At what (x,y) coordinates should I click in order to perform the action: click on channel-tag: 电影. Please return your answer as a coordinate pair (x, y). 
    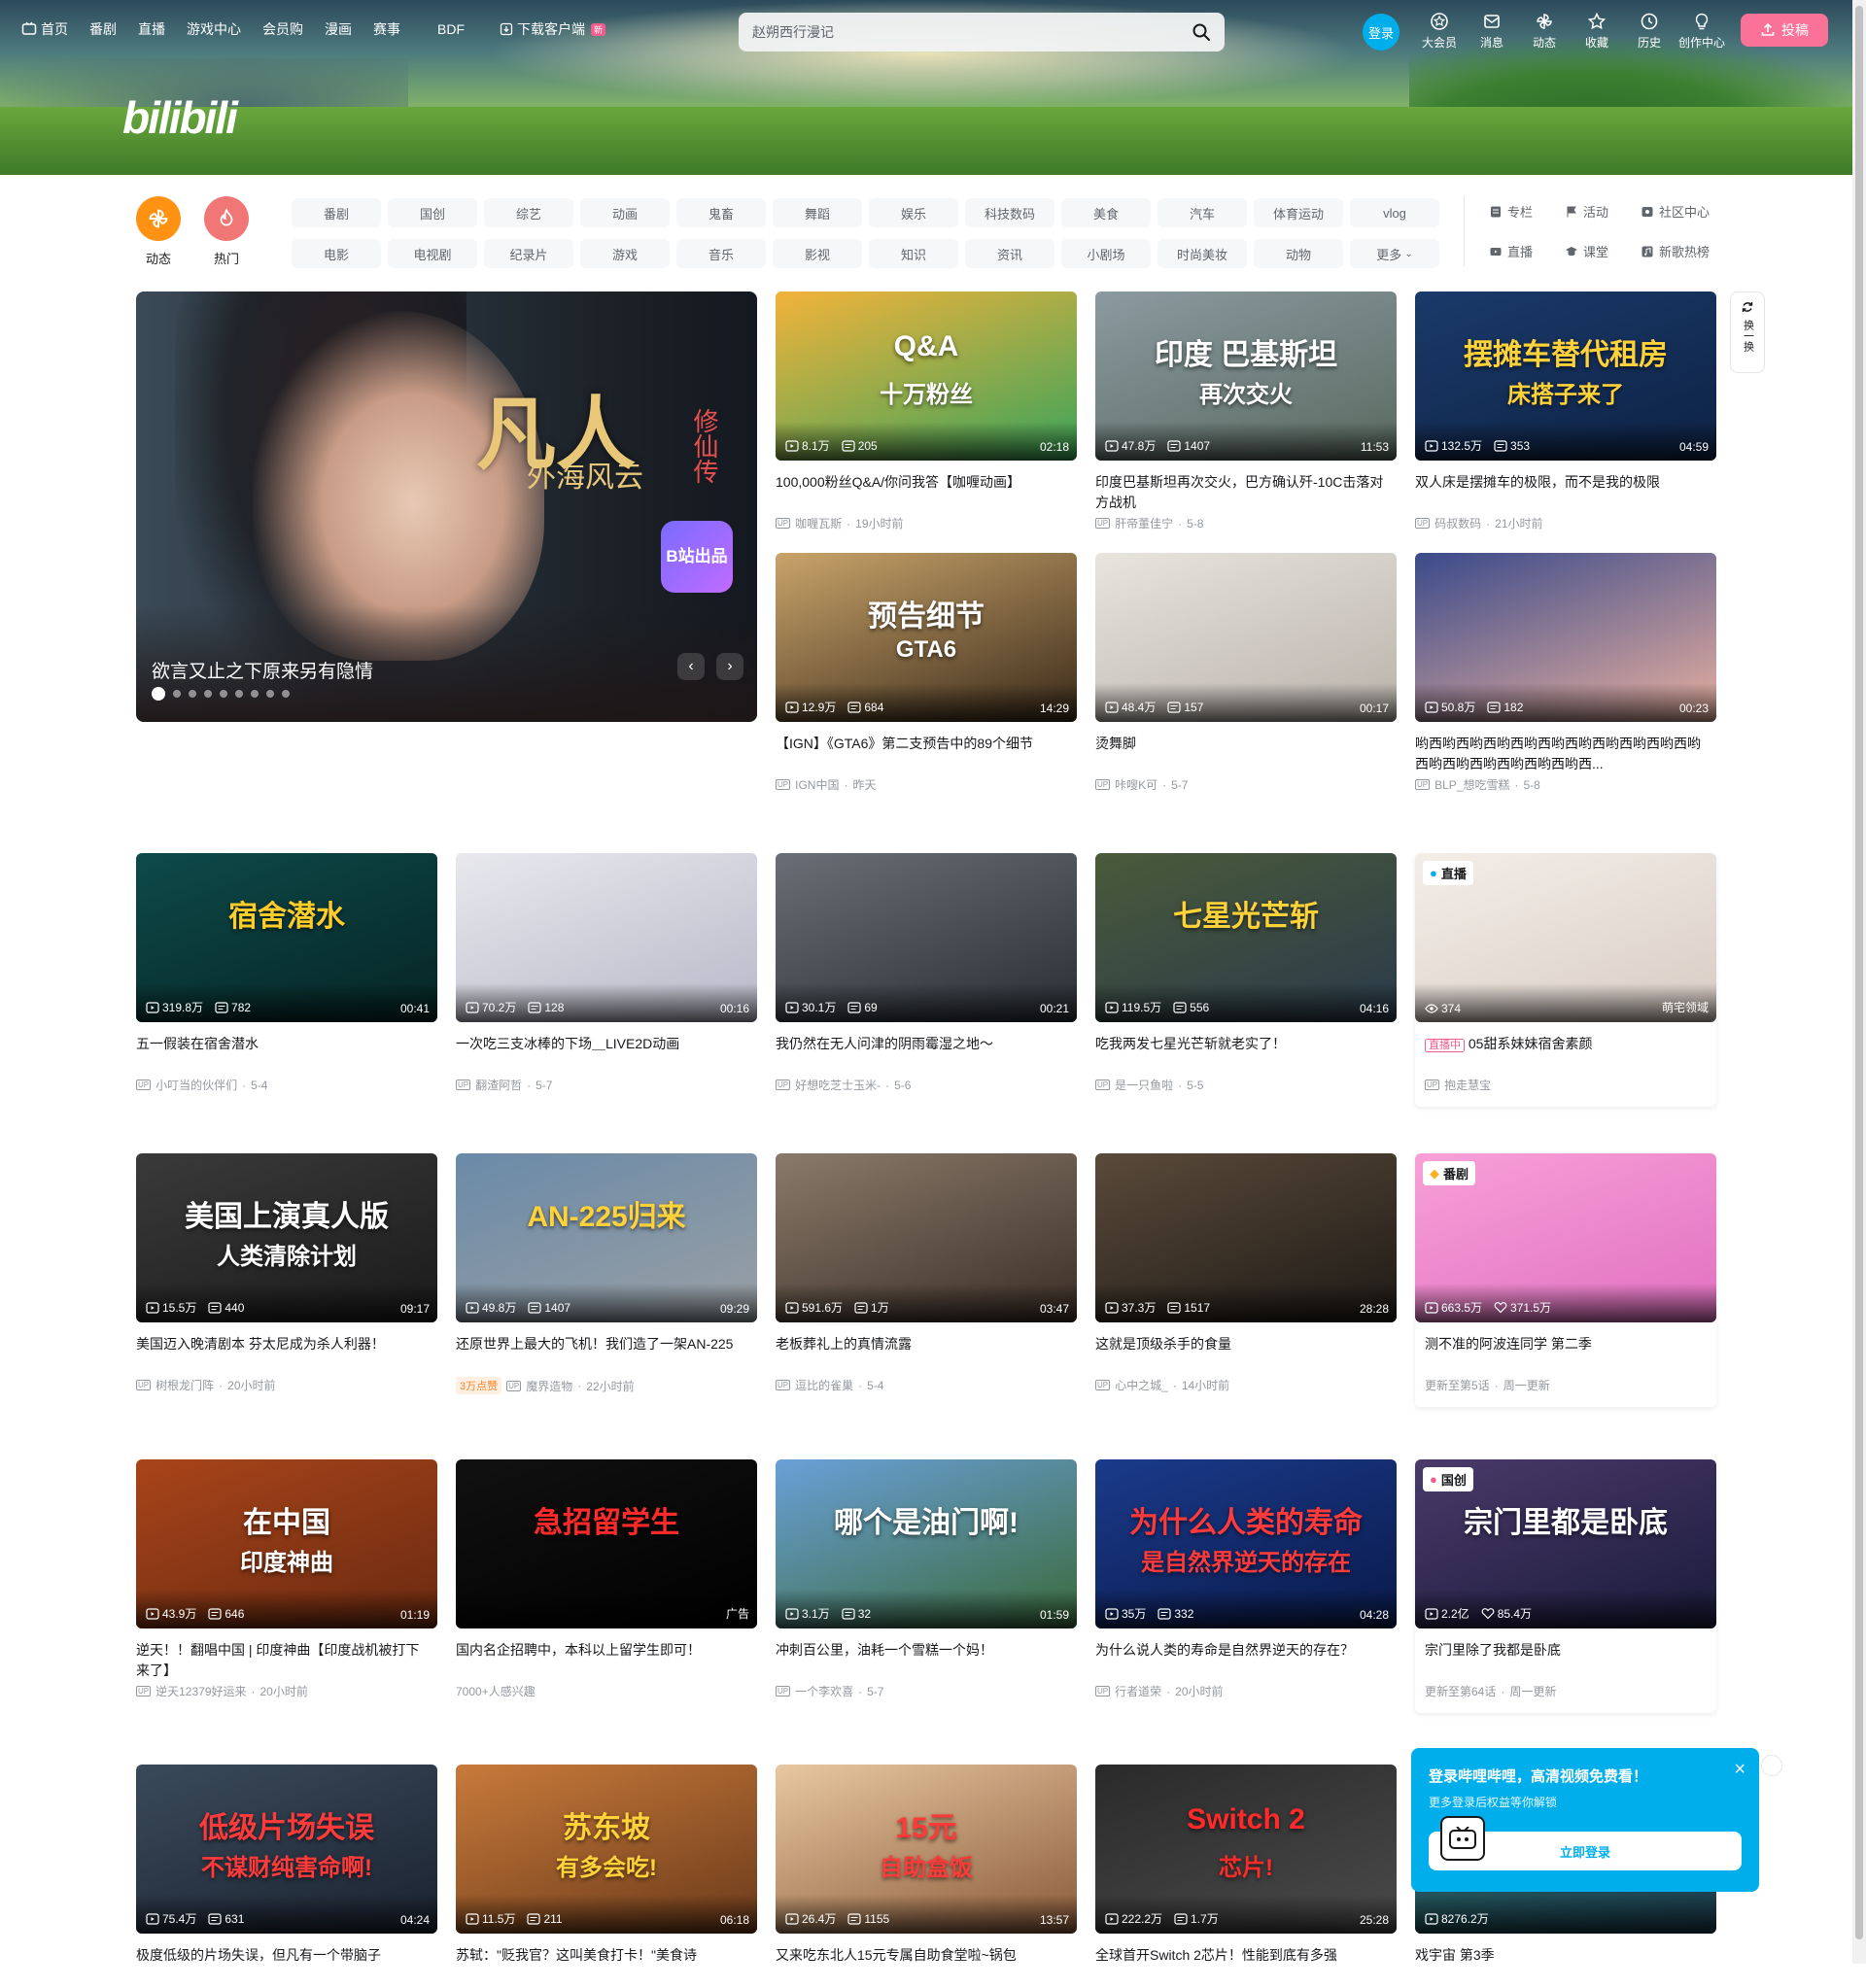
    Looking at the image, I should click on (336, 253).